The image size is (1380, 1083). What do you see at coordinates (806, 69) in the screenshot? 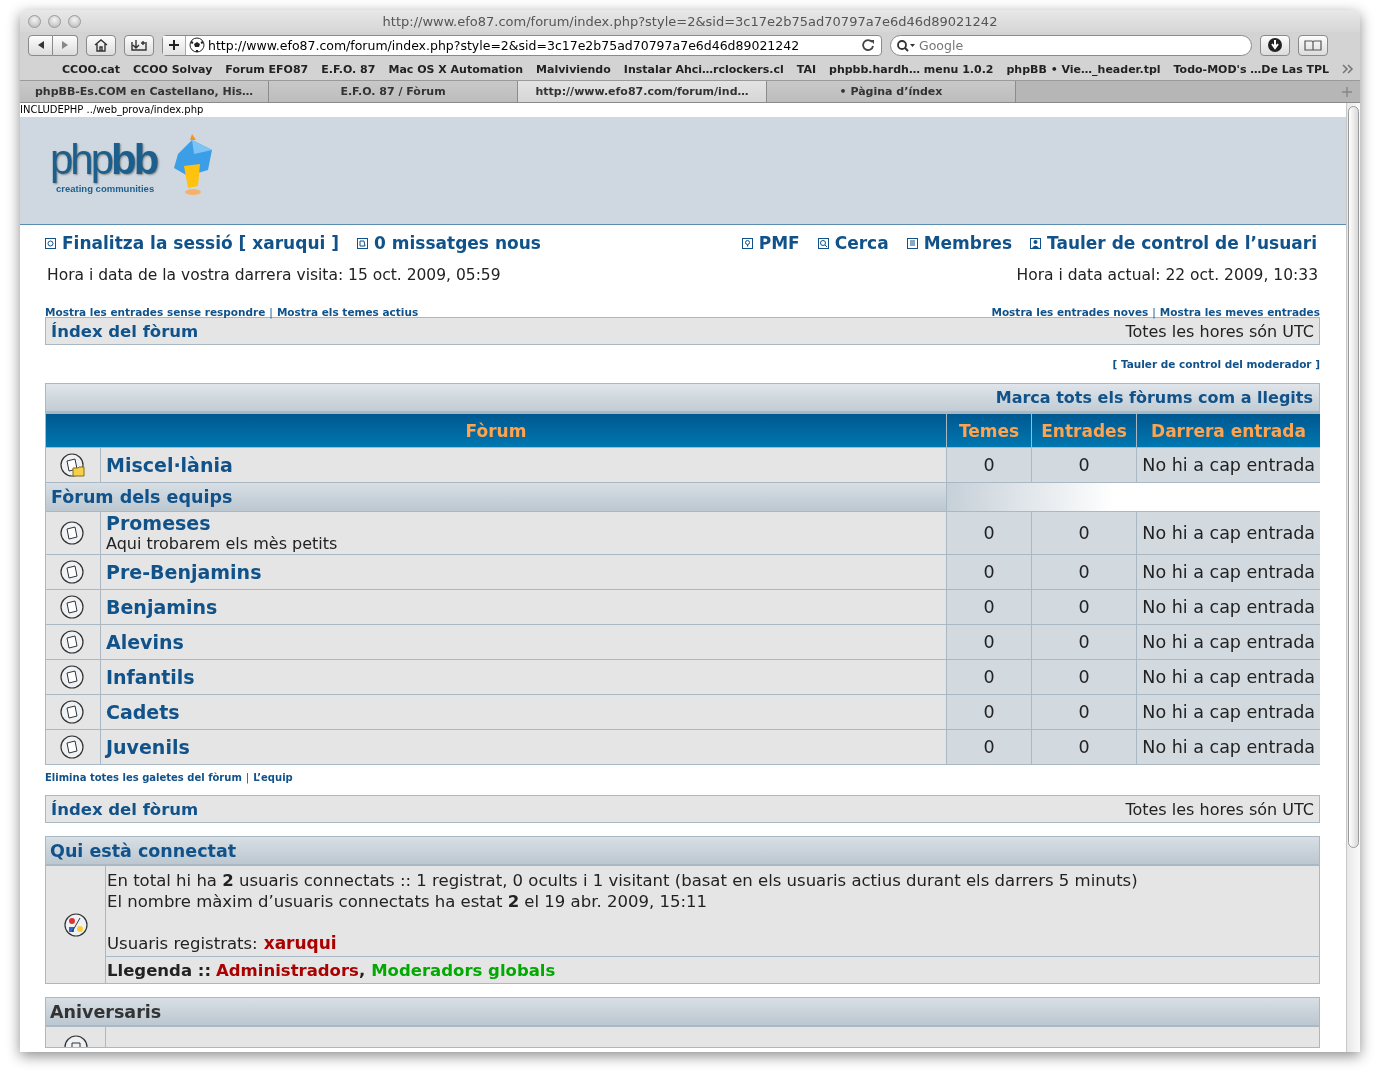
I see `bookmark-link: TAI` at bounding box center [806, 69].